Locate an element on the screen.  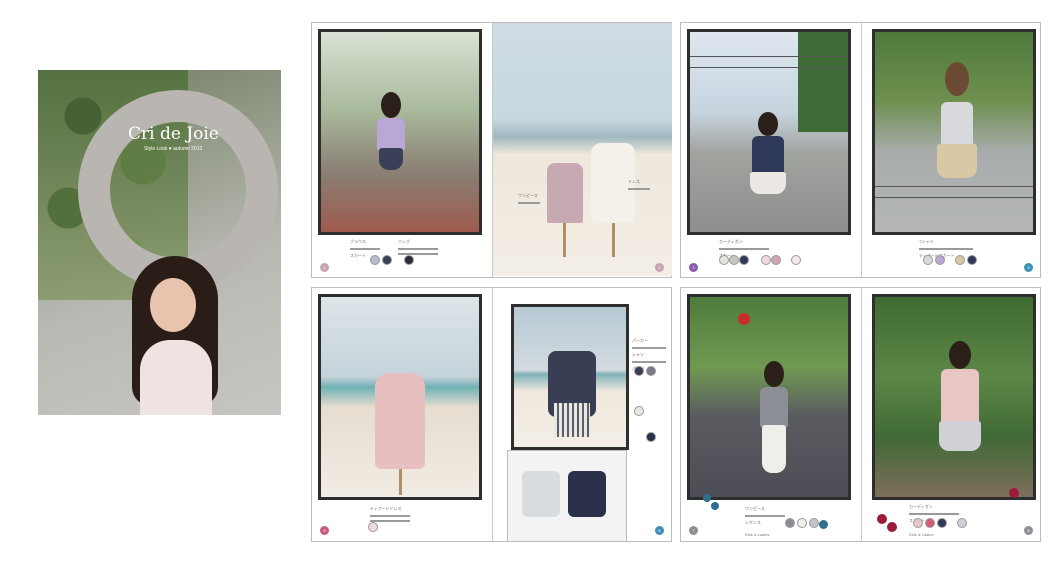
swatch-black is located at coordinates (409, 260).